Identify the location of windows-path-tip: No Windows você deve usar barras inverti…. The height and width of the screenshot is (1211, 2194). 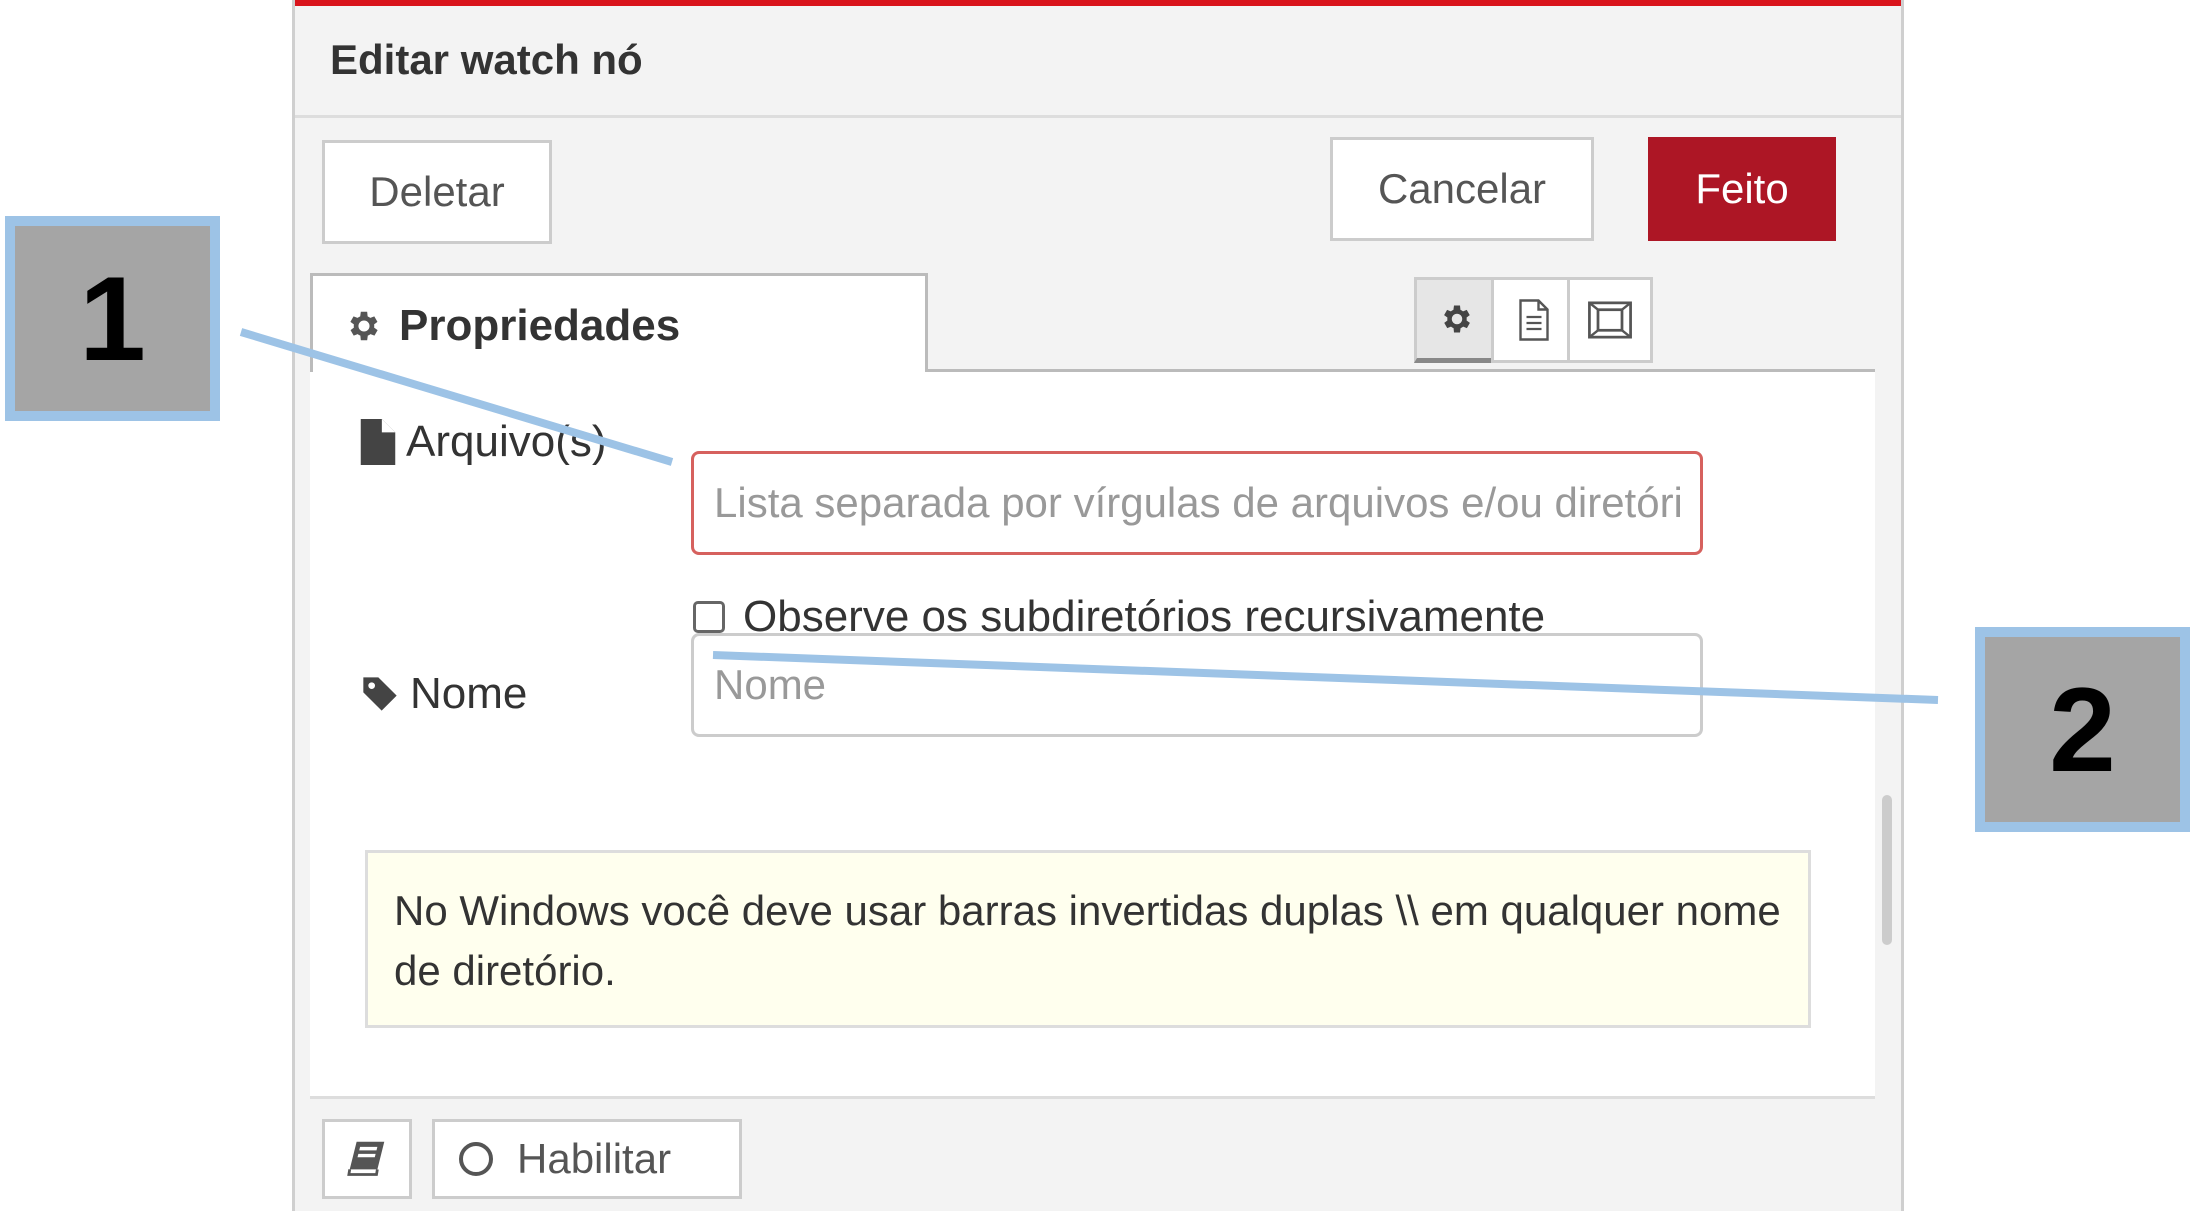
(1088, 939).